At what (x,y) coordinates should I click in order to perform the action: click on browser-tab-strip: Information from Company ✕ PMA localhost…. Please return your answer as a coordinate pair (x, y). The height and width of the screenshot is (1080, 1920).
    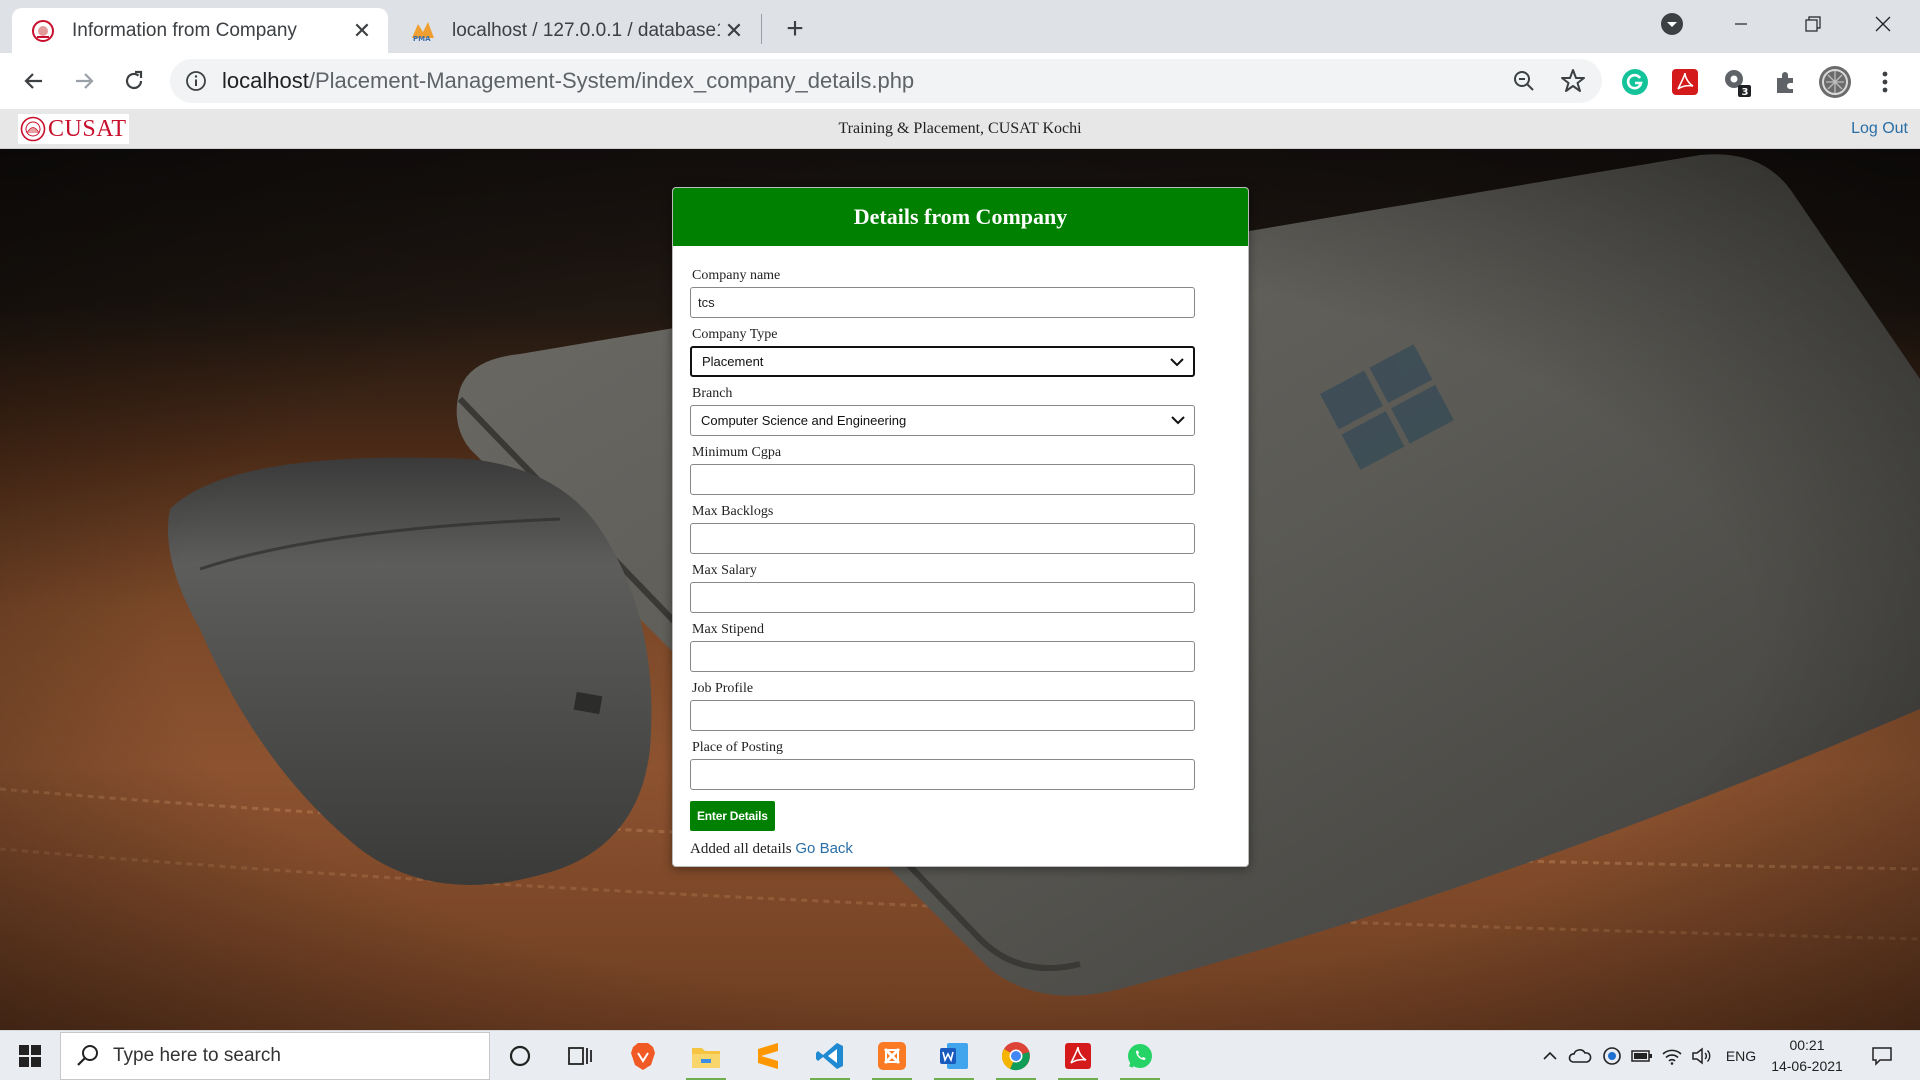
    Looking at the image, I should click on (960, 26).